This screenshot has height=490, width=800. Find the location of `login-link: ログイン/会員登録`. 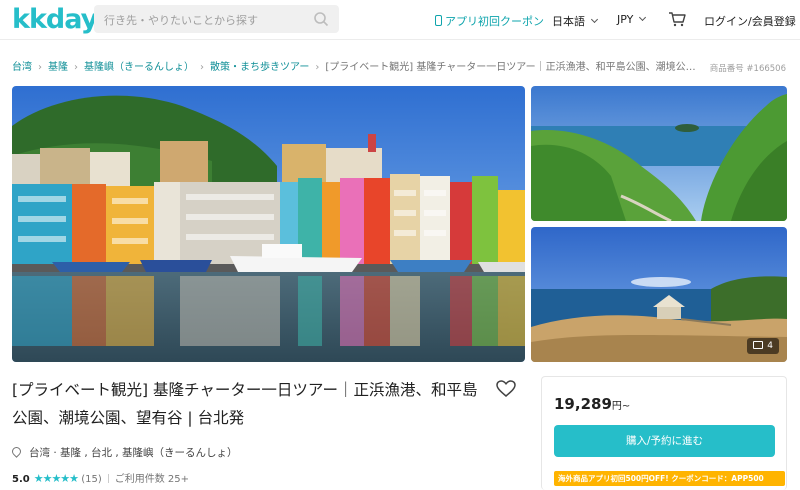

login-link: ログイン/会員登録 is located at coordinates (750, 21).